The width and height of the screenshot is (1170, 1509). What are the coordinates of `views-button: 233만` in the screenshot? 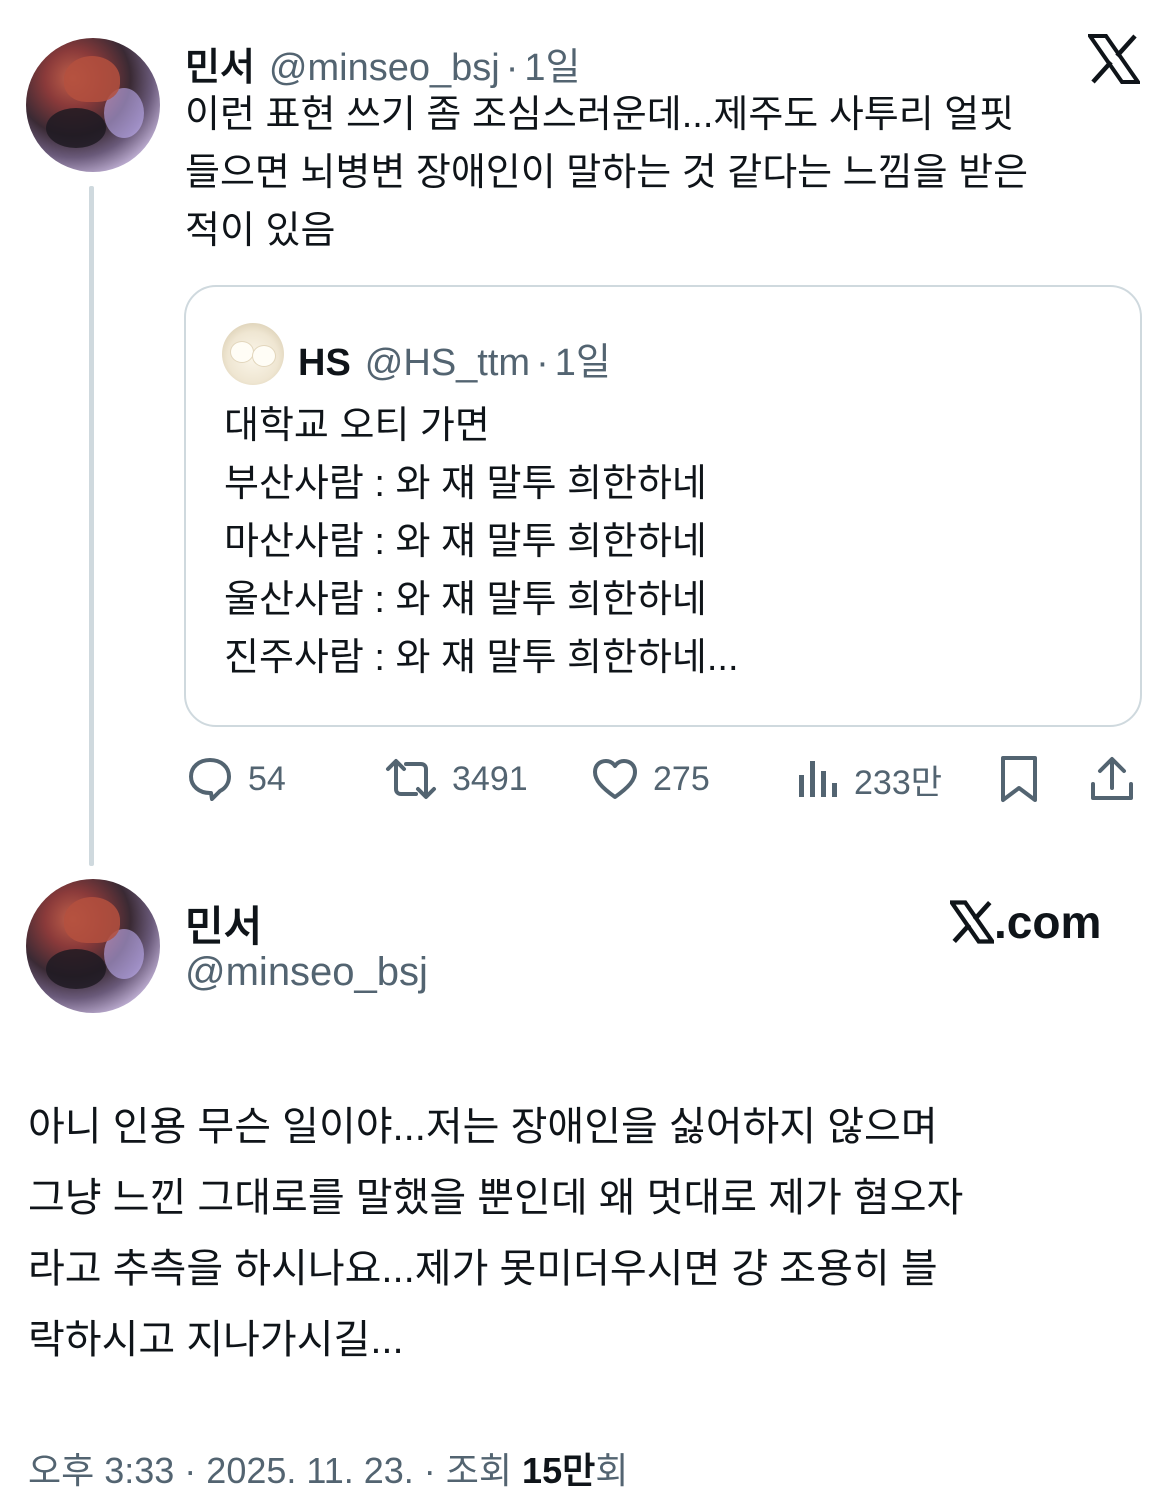 It's located at (869, 779).